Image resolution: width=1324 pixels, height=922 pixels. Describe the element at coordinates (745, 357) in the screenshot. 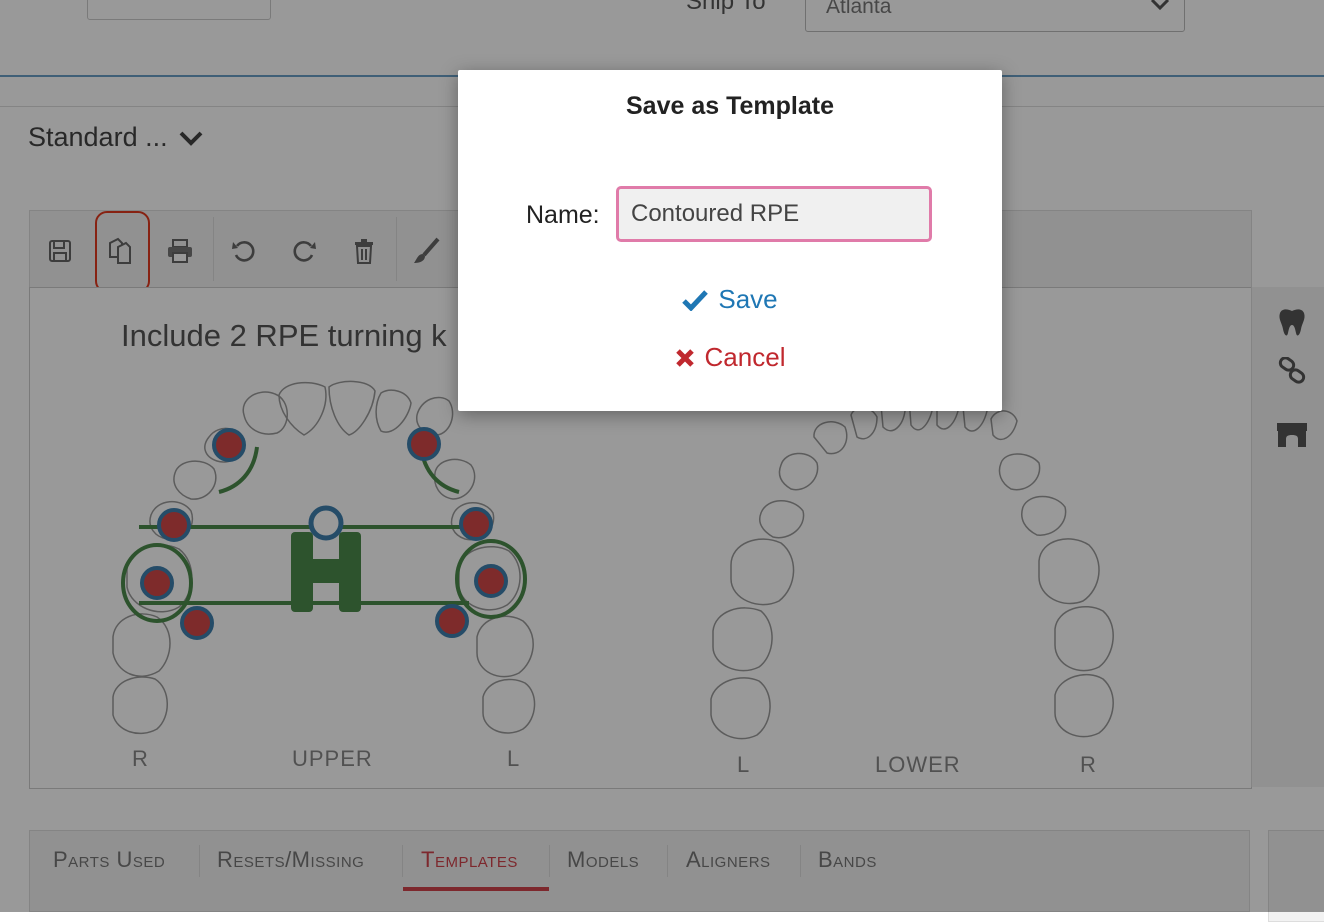

I see `cancel-label: Cancel` at that location.